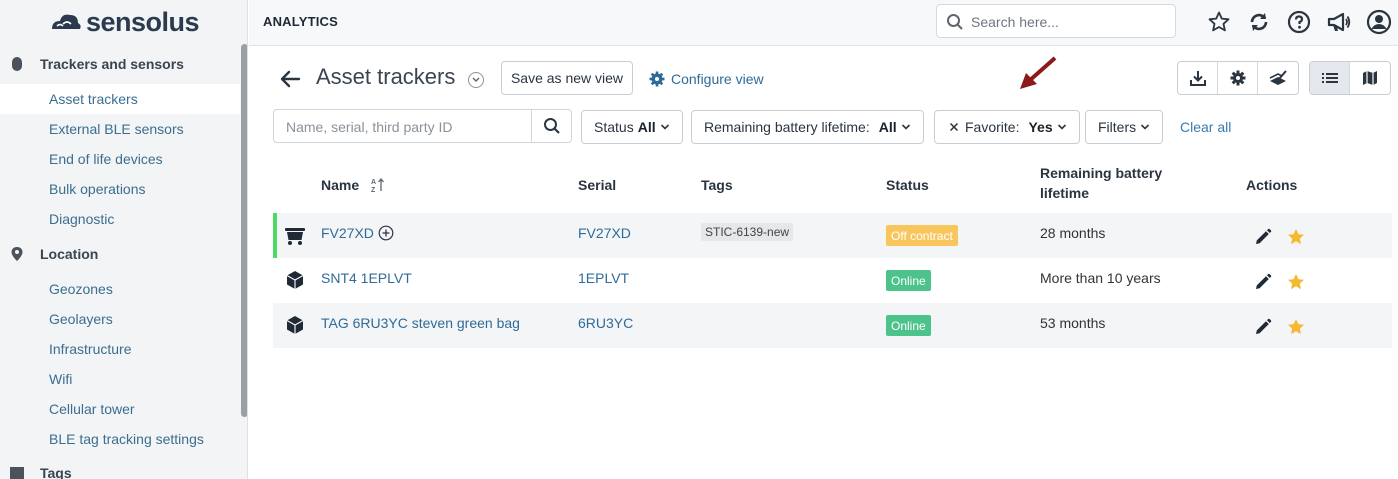 This screenshot has height=479, width=1398. I want to click on sidebar-item-diagnostic: Diagnostic, so click(120, 219).